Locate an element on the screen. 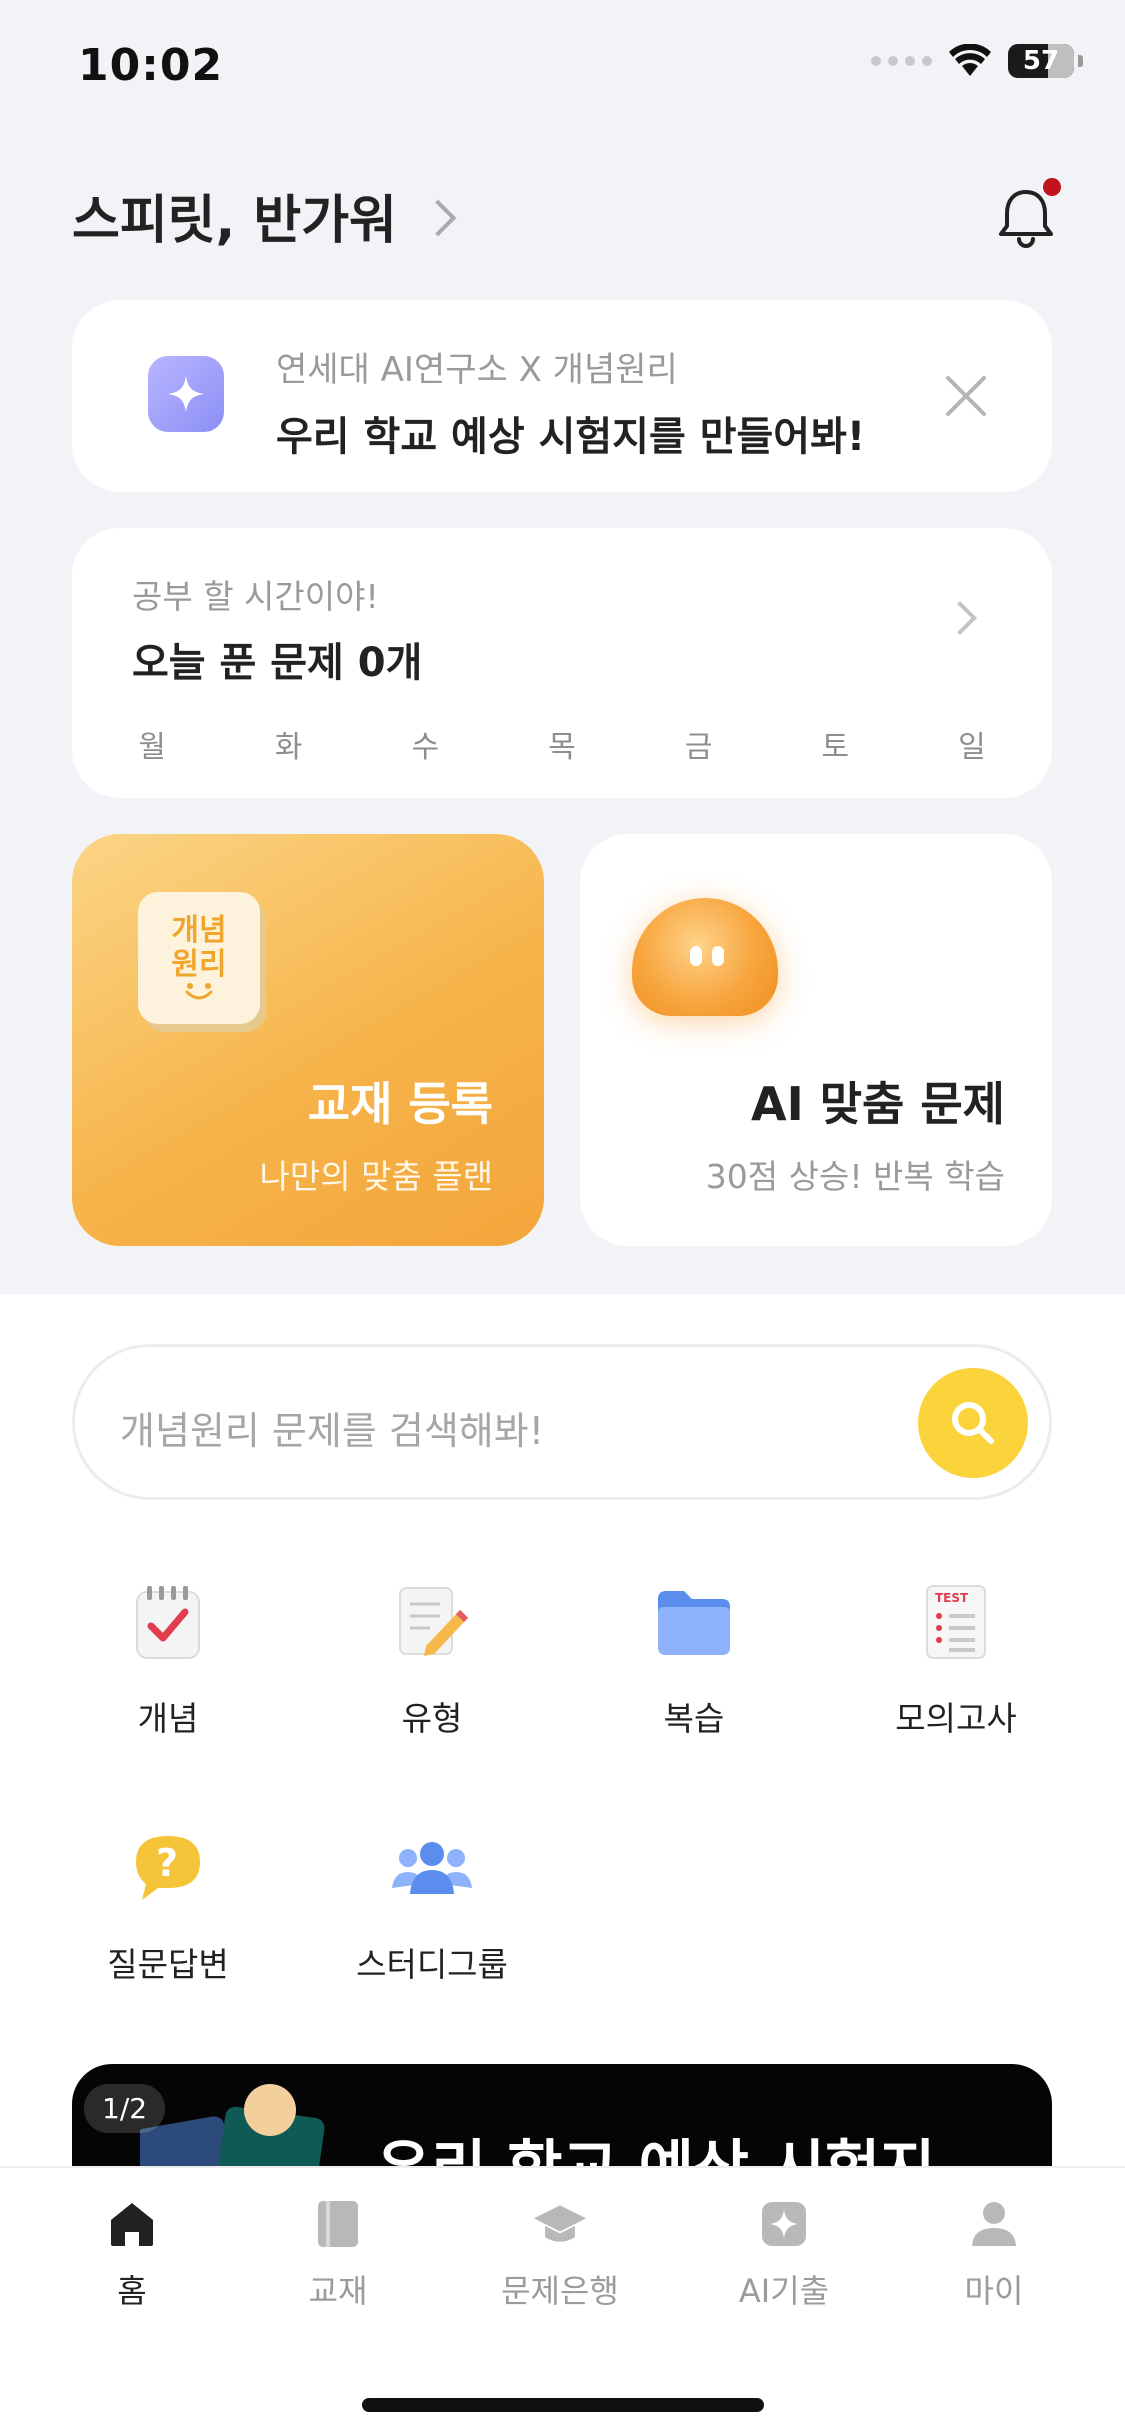 The width and height of the screenshot is (1125, 2436). tab-label: 홈 is located at coordinates (132, 2291).